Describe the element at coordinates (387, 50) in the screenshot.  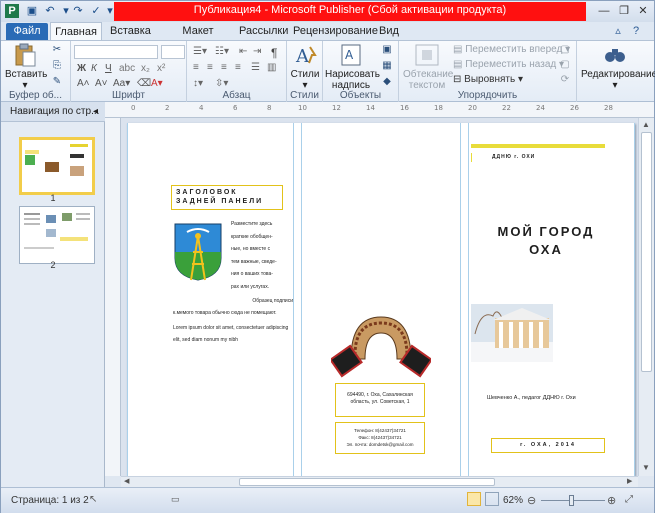
I see `picture-icon: ▣` at that location.